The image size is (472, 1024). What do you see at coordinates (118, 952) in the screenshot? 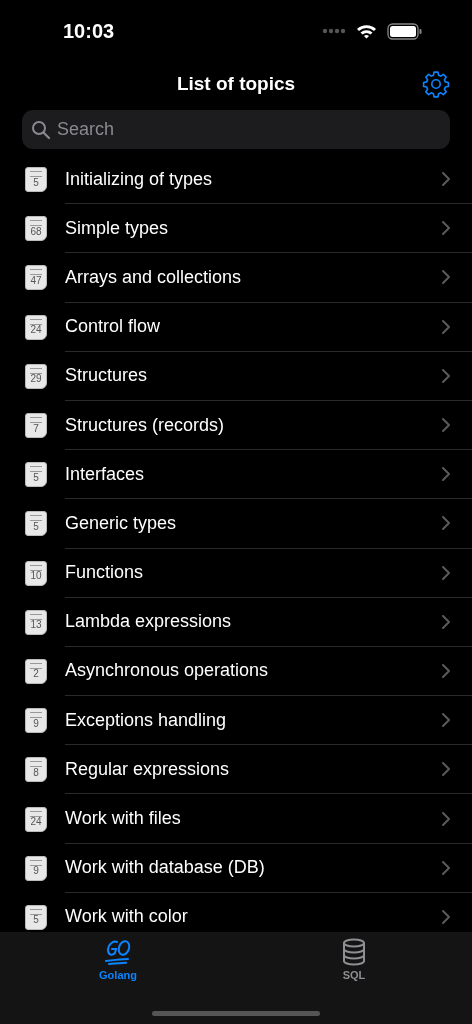
I see `go-logo-icon` at bounding box center [118, 952].